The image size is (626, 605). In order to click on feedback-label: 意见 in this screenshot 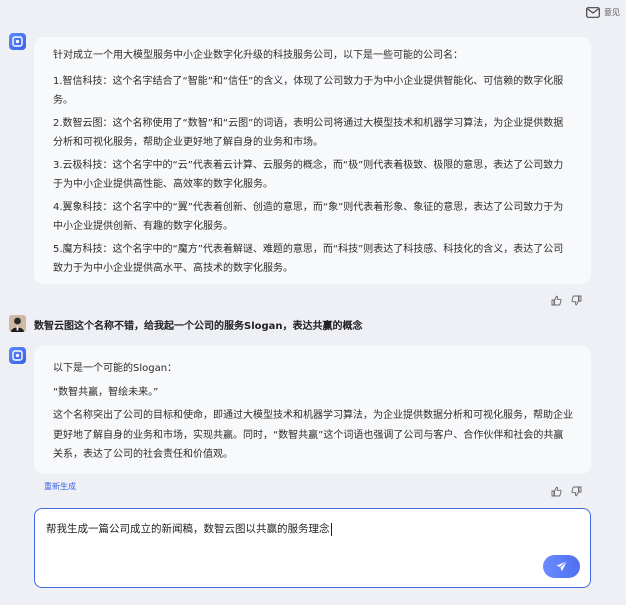, I will do `click(612, 12)`.